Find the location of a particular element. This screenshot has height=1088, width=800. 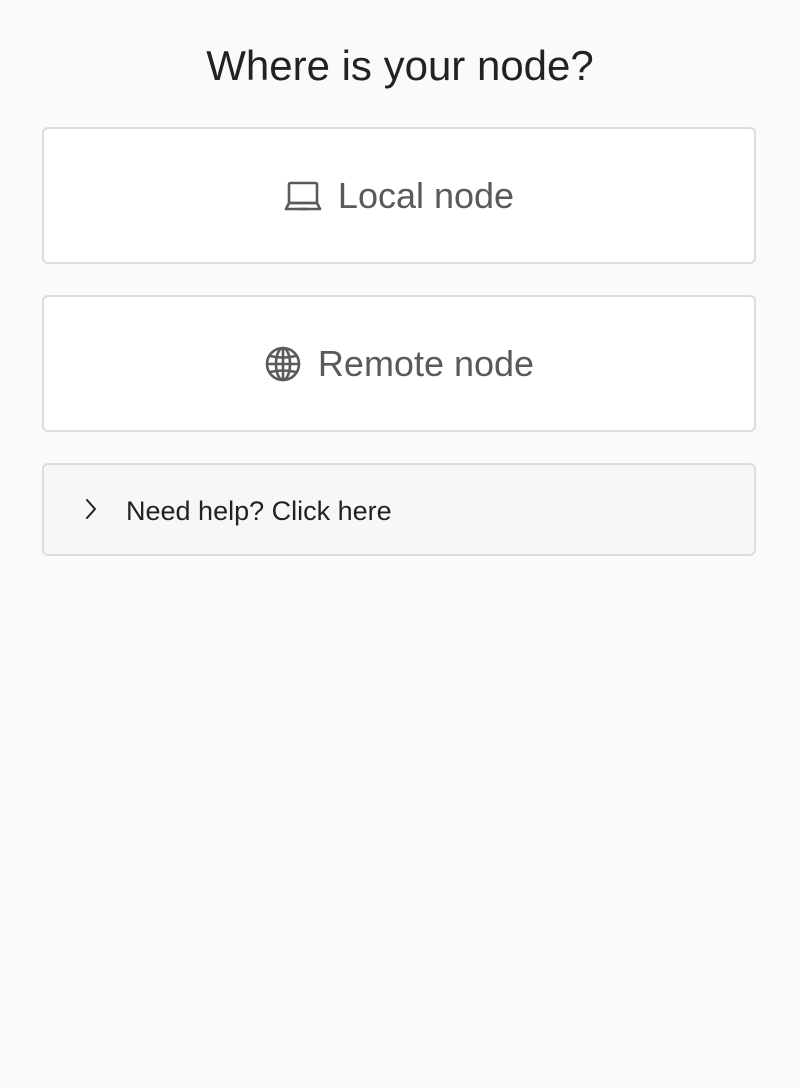

local-node-label: Local node is located at coordinates (426, 195).